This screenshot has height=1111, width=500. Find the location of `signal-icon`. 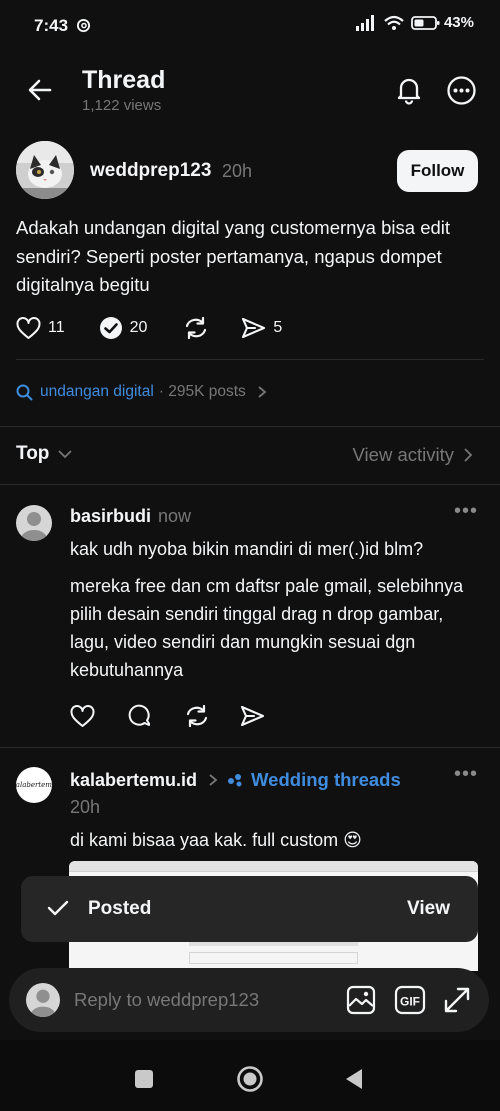

signal-icon is located at coordinates (364, 22).